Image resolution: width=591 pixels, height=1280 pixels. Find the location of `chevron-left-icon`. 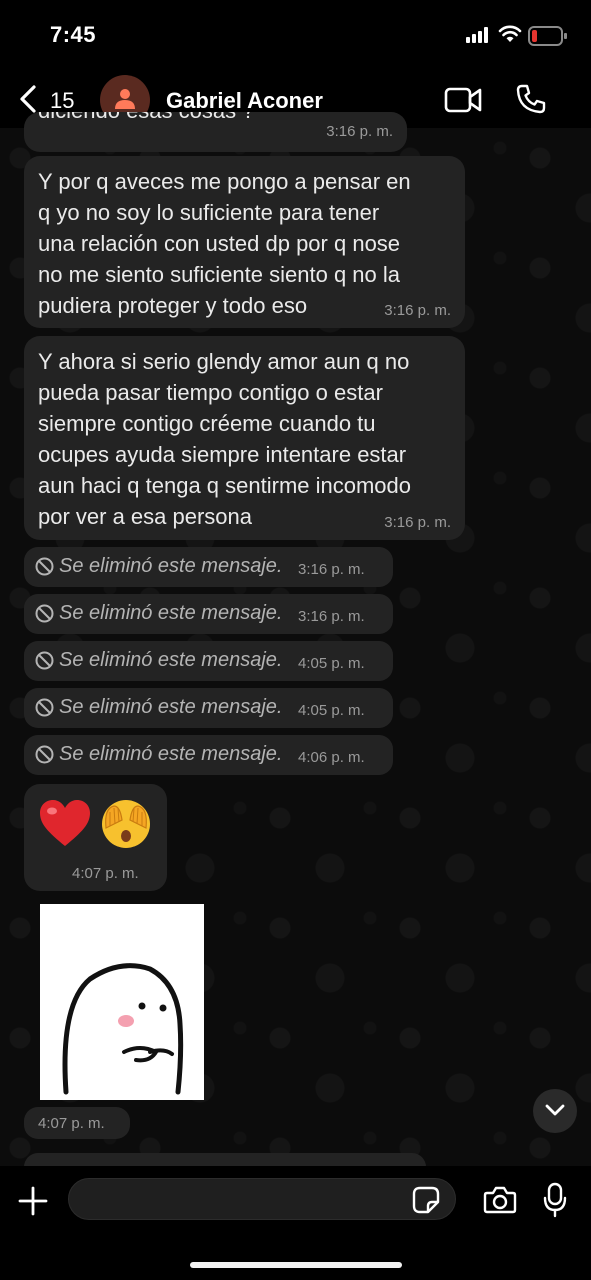

chevron-left-icon is located at coordinates (28, 99).